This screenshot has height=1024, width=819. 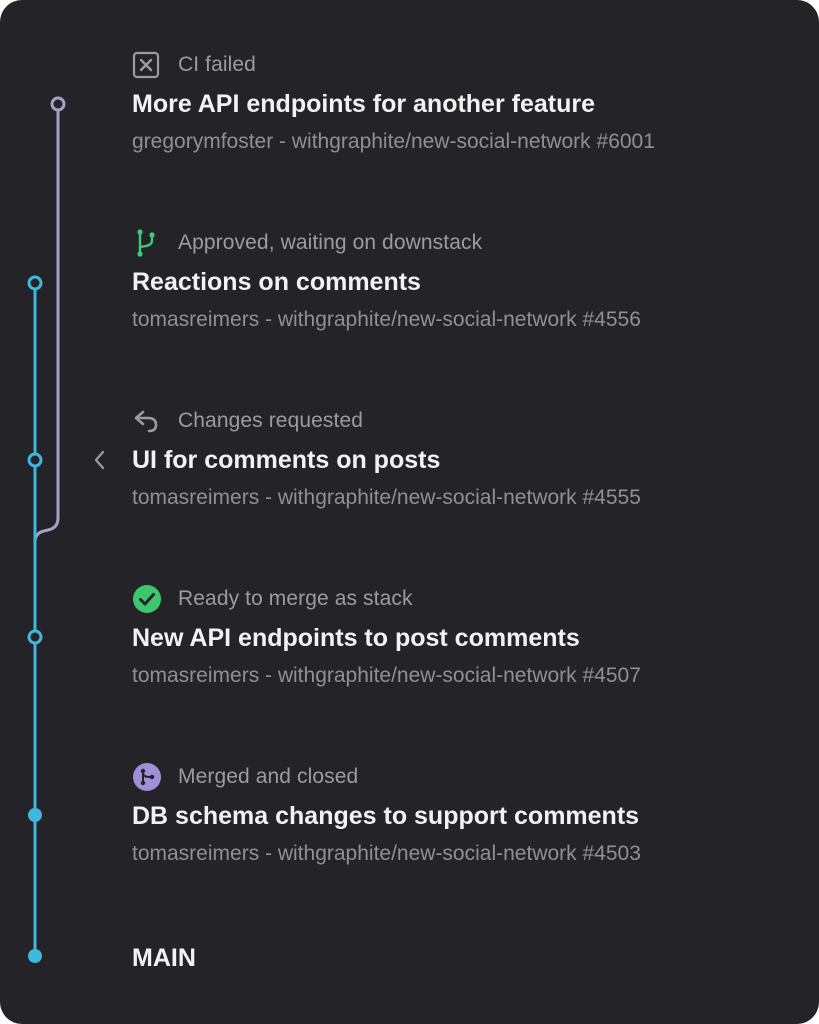 What do you see at coordinates (217, 64) in the screenshot?
I see `status-text: CI failed` at bounding box center [217, 64].